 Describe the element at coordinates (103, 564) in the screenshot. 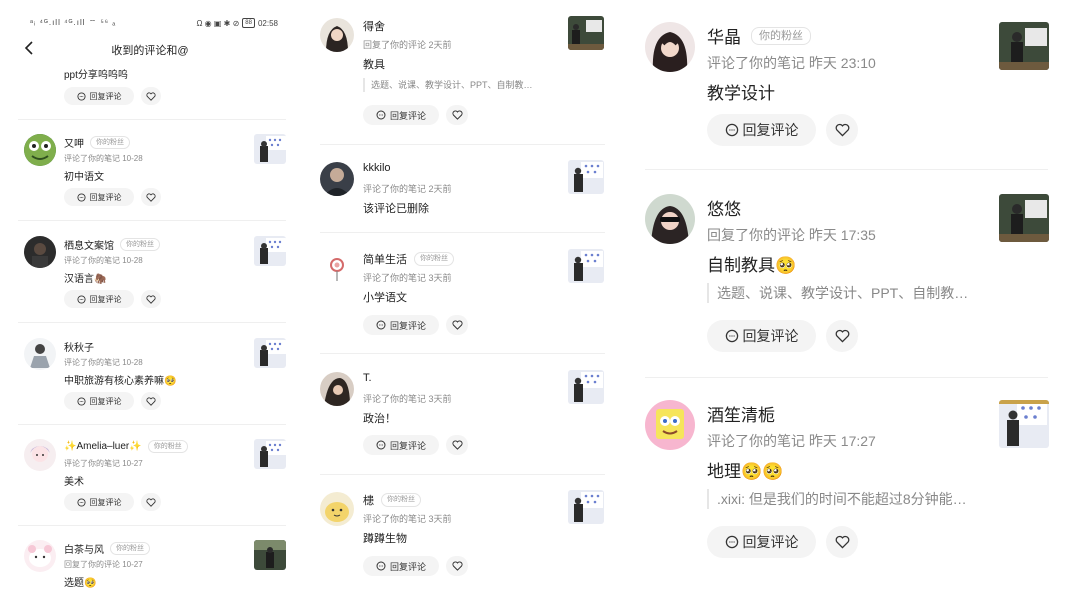

I see `comment-meta: 回复了你的评论 10-27` at that location.